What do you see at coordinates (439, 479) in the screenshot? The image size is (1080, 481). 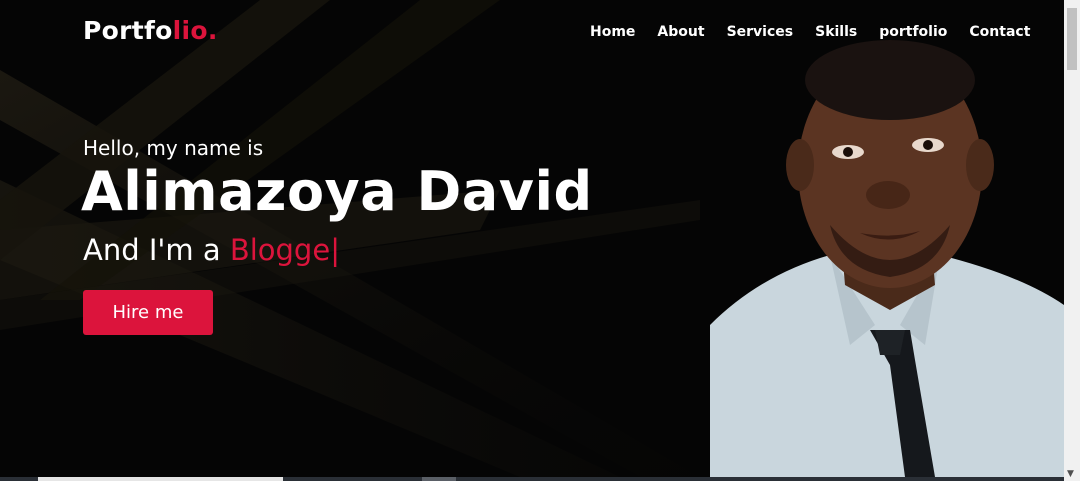 I see `horizontal-scroll-segment` at bounding box center [439, 479].